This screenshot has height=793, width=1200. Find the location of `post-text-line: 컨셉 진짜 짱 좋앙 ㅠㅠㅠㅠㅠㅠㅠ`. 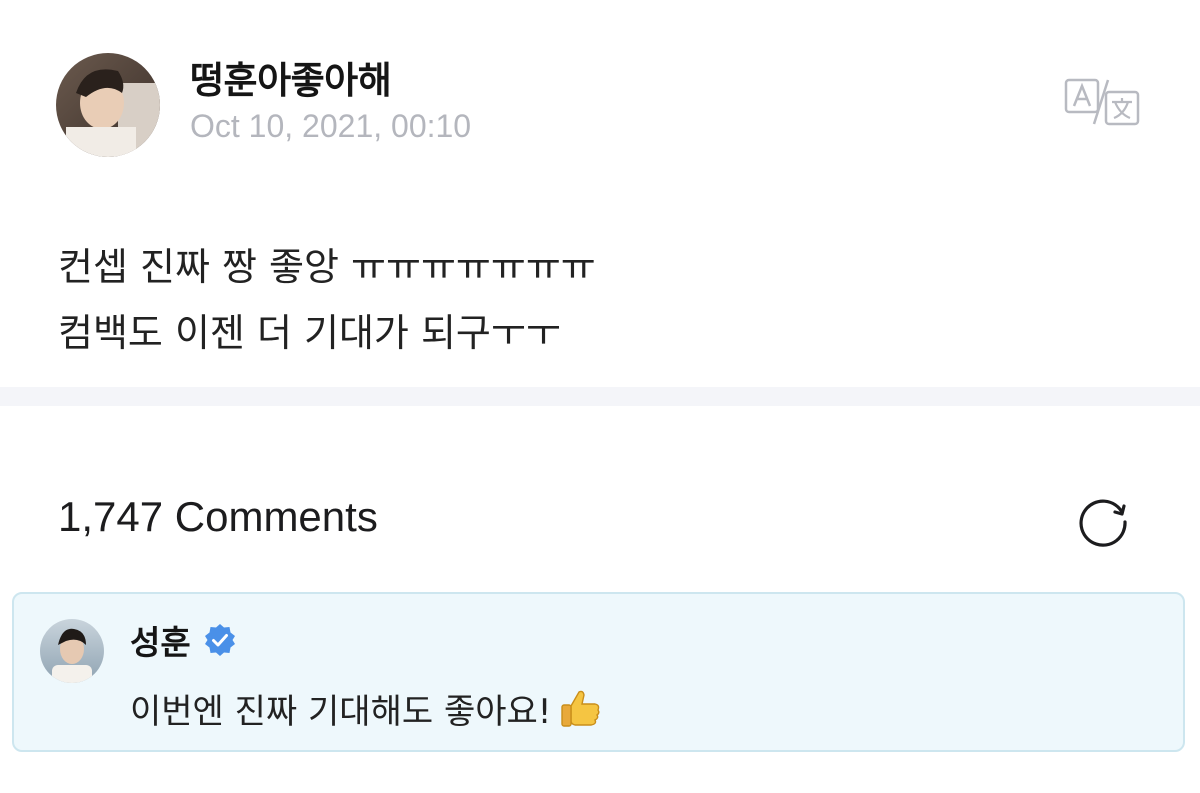

post-text-line: 컨셉 진짜 짱 좋앙 ㅠㅠㅠㅠㅠㅠㅠ is located at coordinates (327, 267).